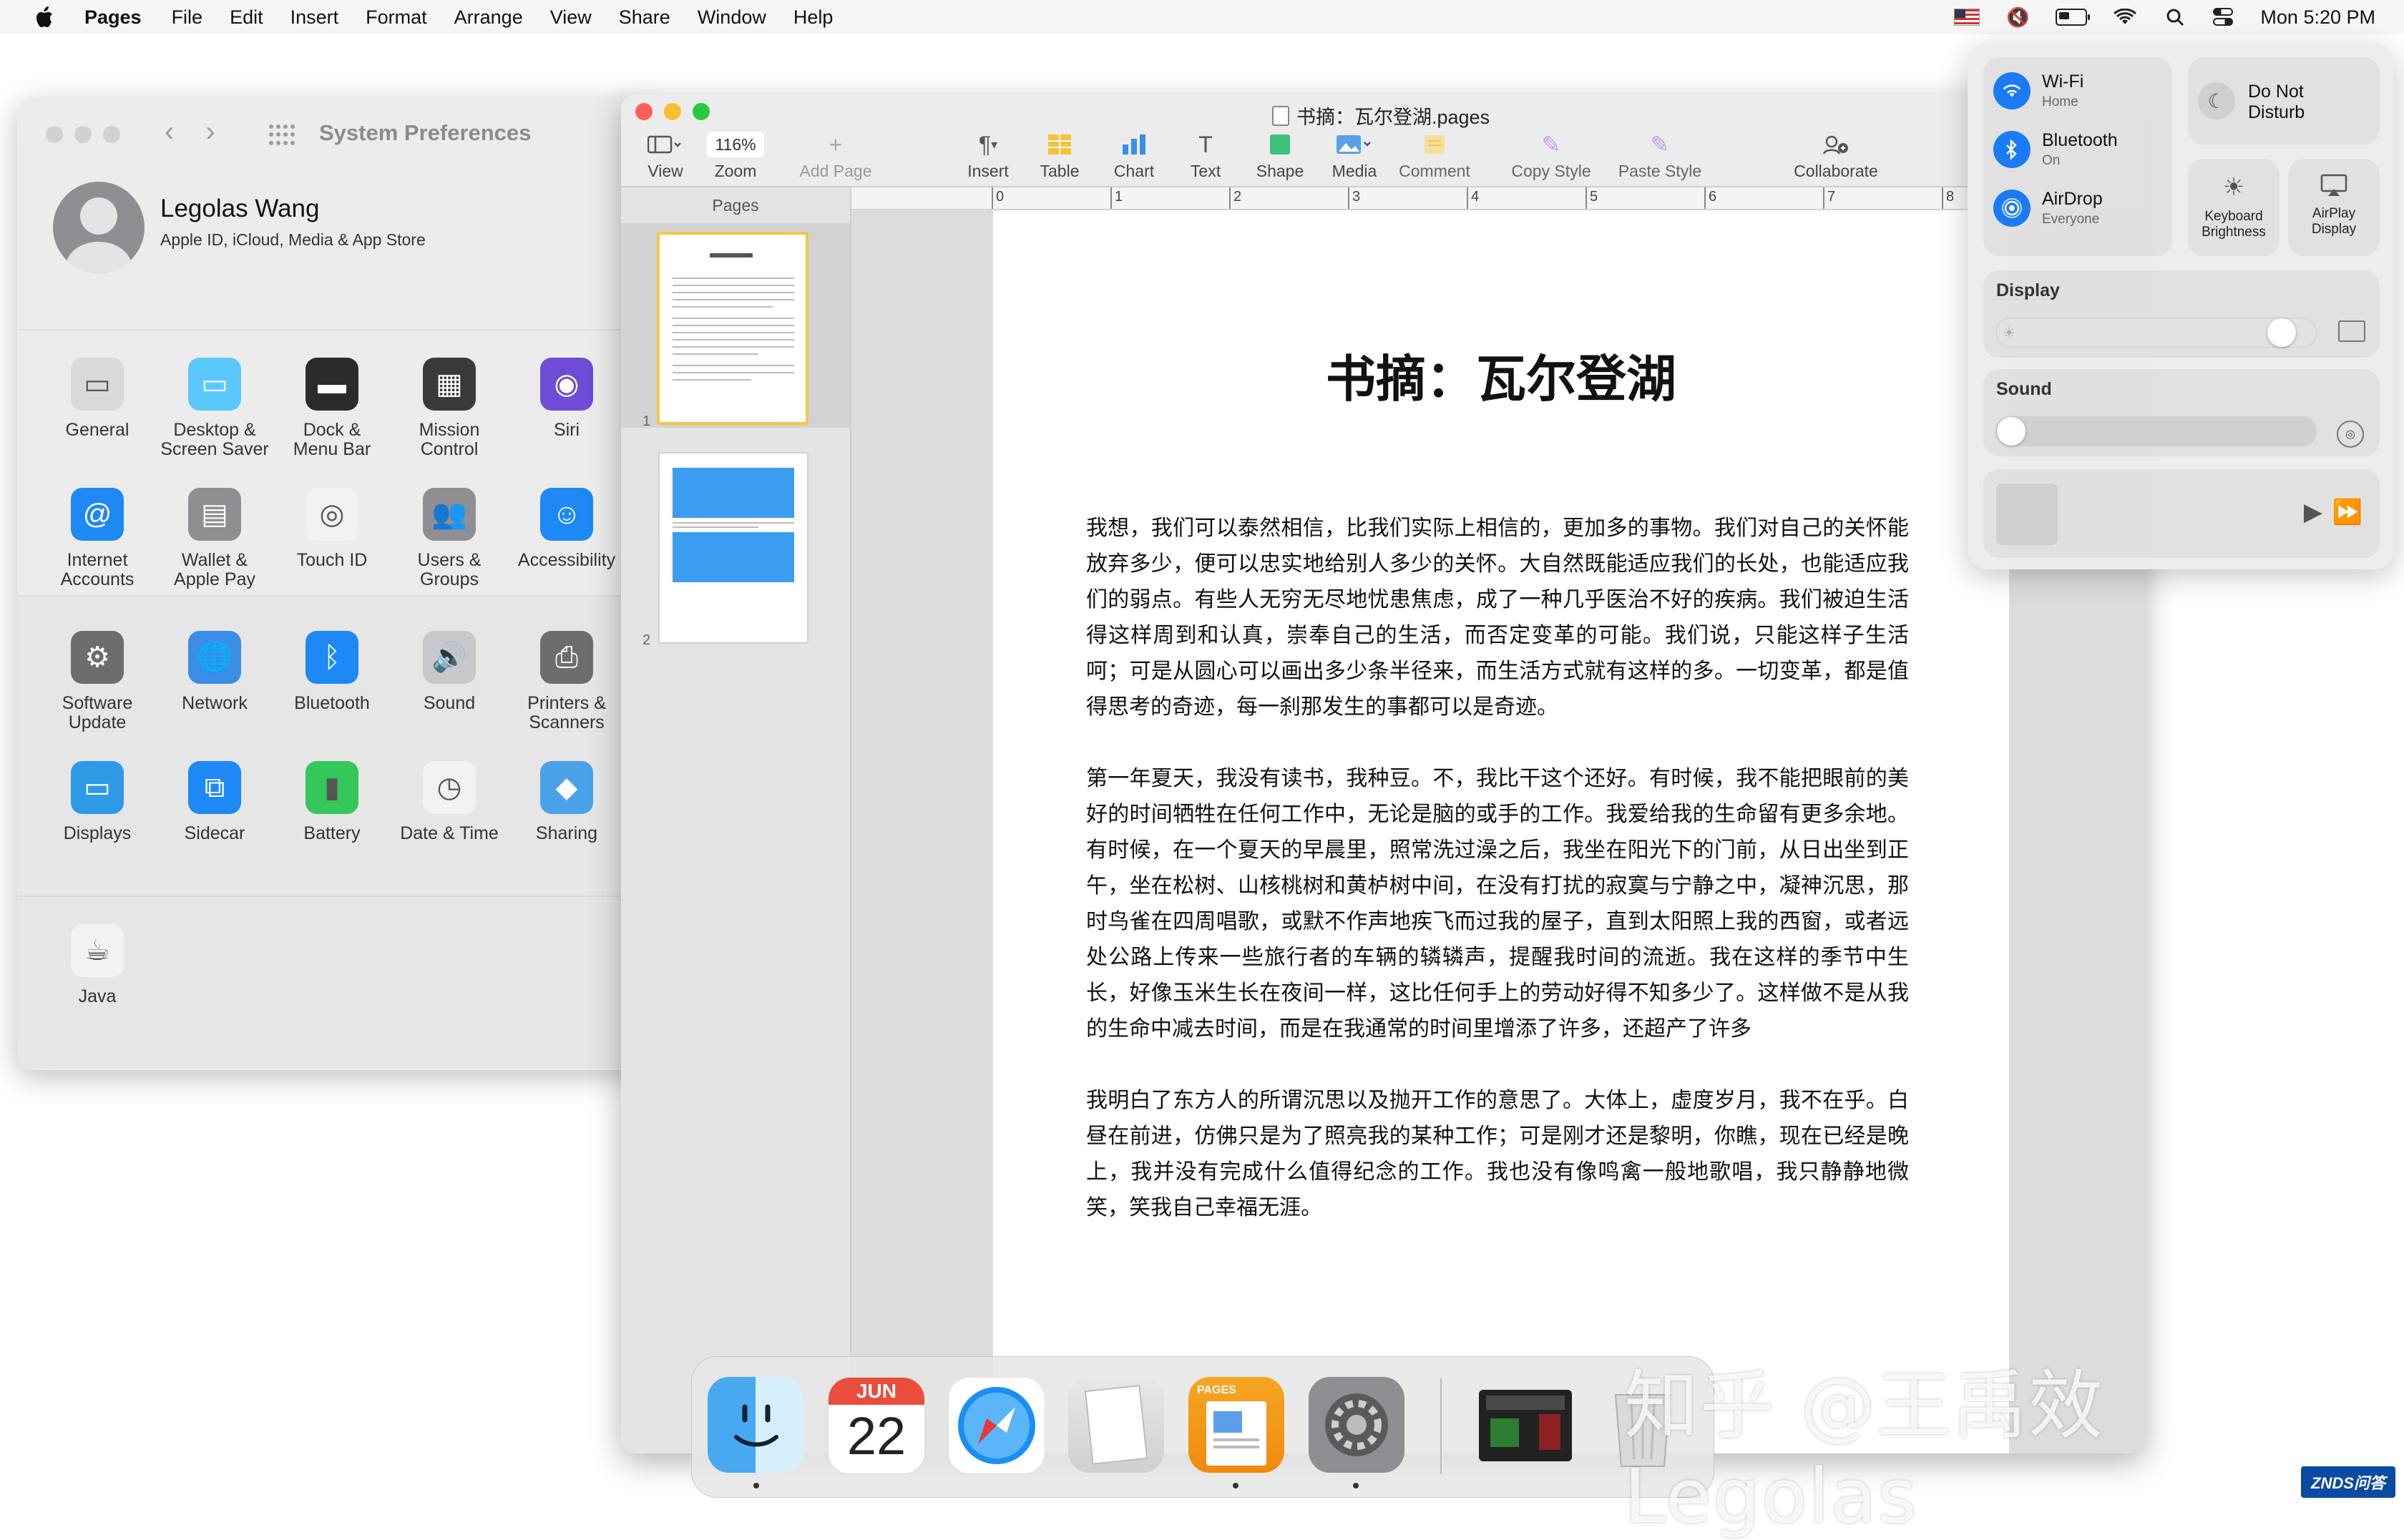  Describe the element at coordinates (1551, 155) in the screenshot. I see `copy-style-button: ✎ Copy Style` at that location.